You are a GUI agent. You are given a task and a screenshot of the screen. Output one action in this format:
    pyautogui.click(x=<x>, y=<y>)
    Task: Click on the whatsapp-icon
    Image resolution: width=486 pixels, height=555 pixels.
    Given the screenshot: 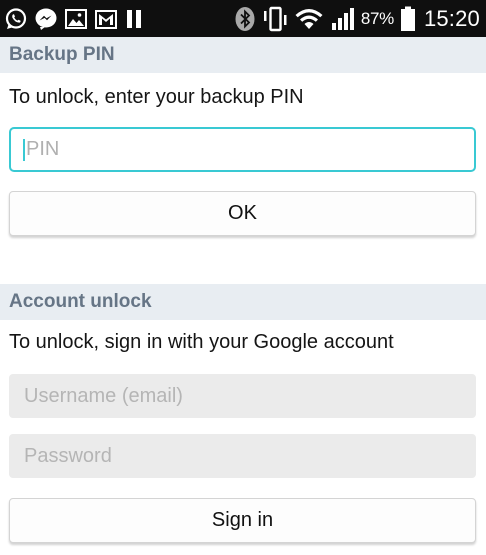 What is the action you would take?
    pyautogui.click(x=16, y=19)
    